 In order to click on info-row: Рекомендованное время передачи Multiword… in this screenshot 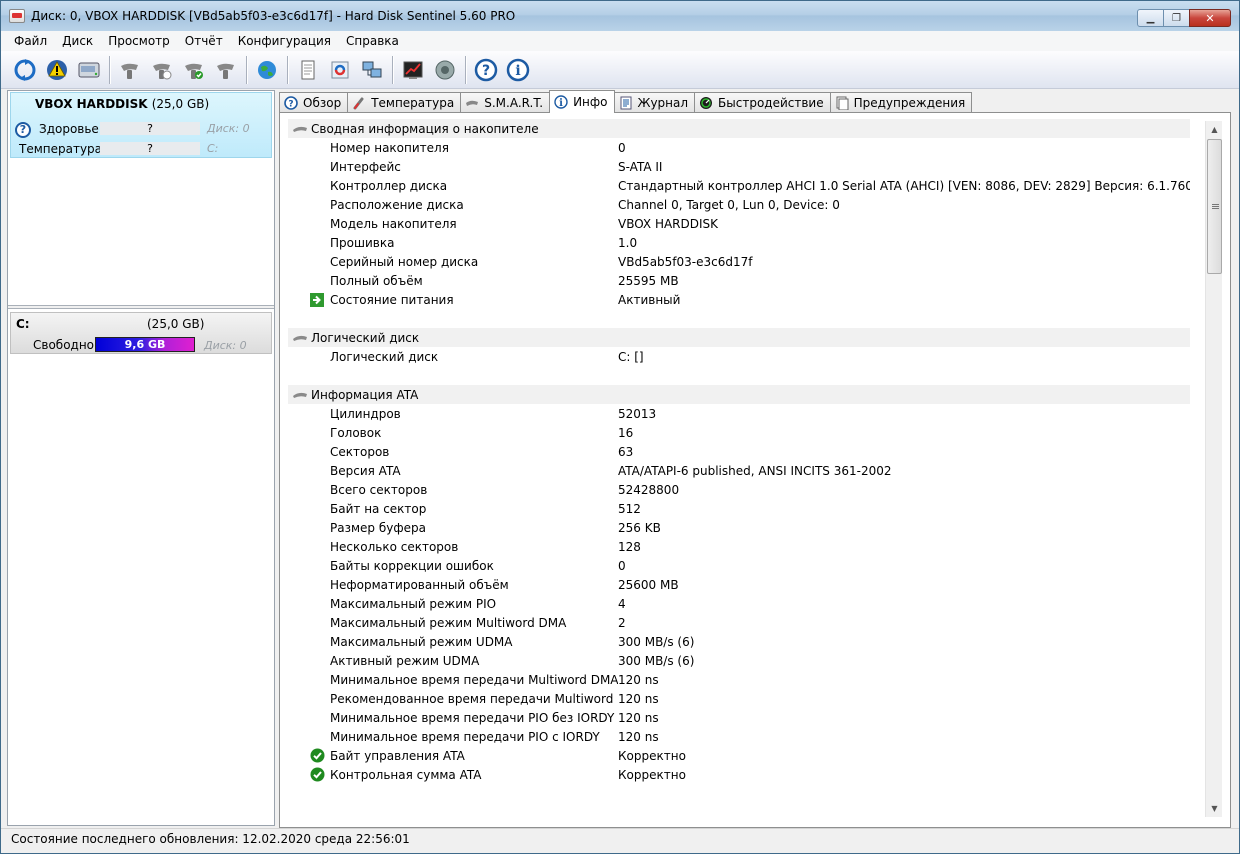, I will do `click(739, 698)`.